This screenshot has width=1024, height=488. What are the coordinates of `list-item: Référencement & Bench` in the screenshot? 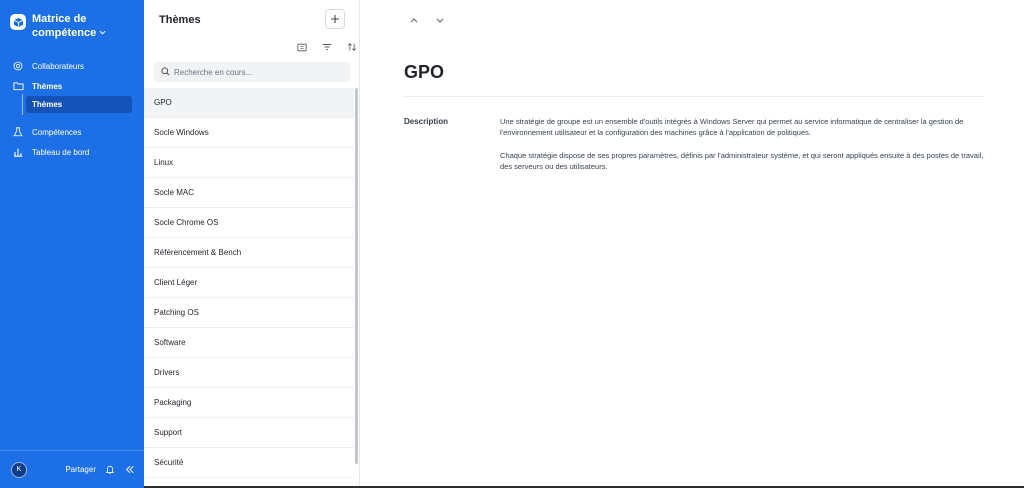 It's located at (249, 253).